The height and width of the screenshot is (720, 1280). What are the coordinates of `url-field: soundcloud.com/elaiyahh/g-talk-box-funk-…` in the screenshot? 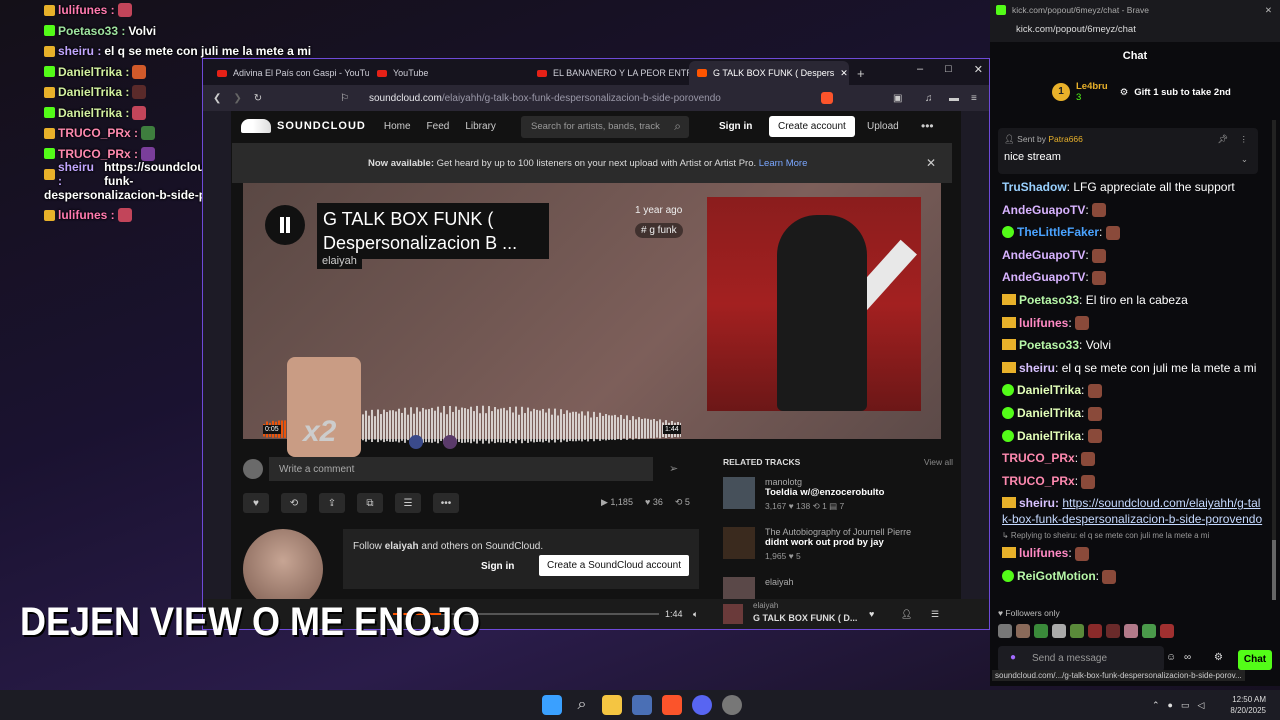 It's located at (545, 98).